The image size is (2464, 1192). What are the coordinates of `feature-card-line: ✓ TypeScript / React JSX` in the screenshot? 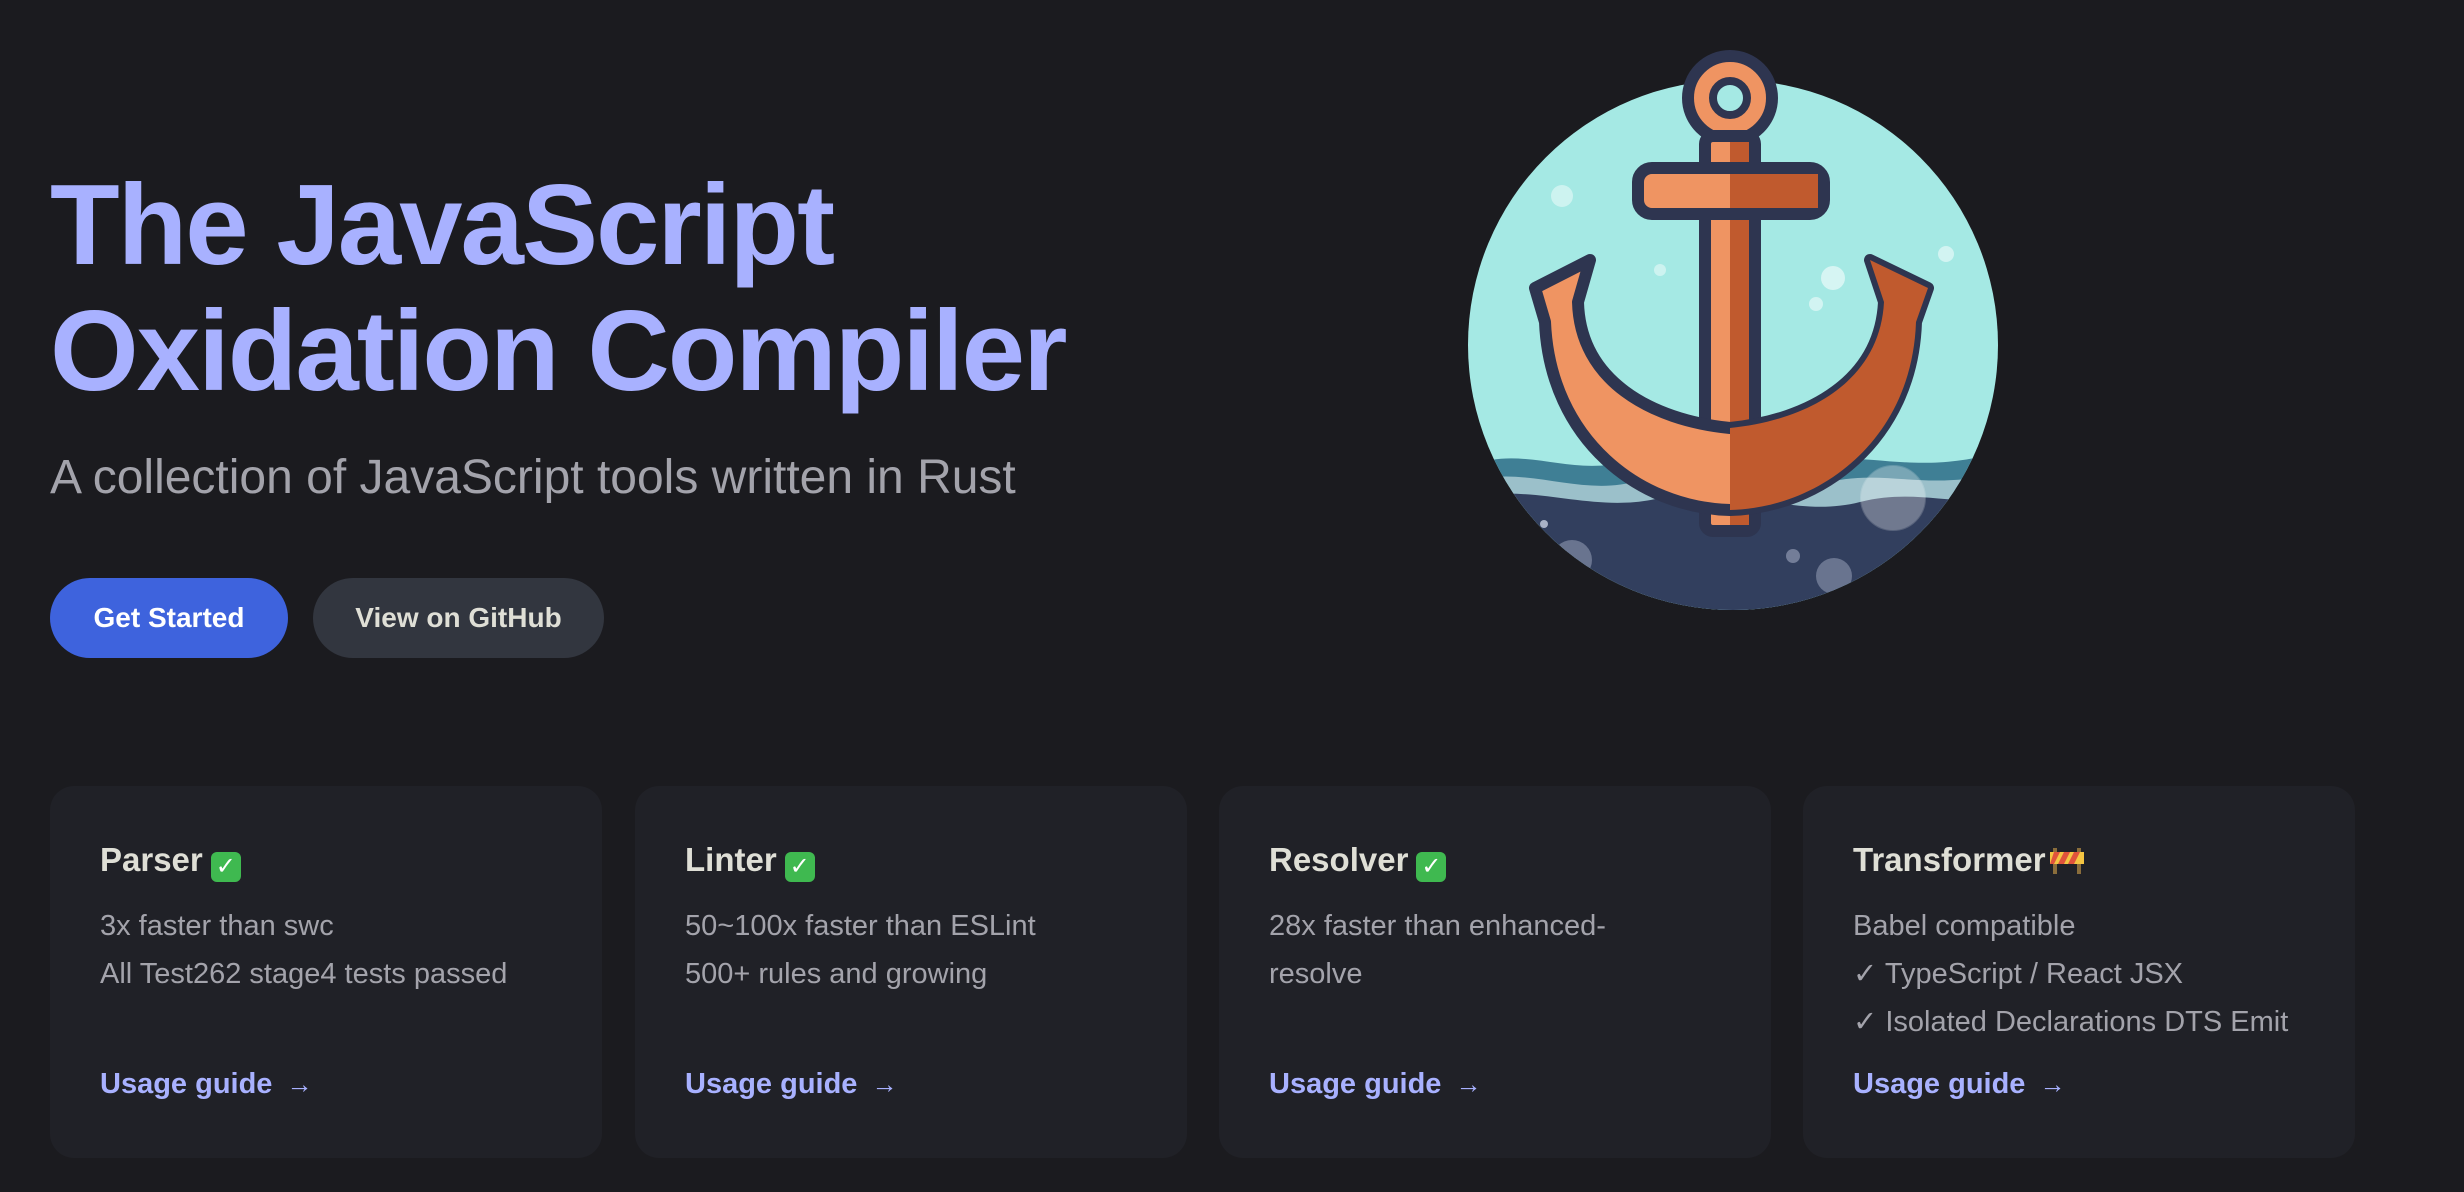 It's located at (2018, 974).